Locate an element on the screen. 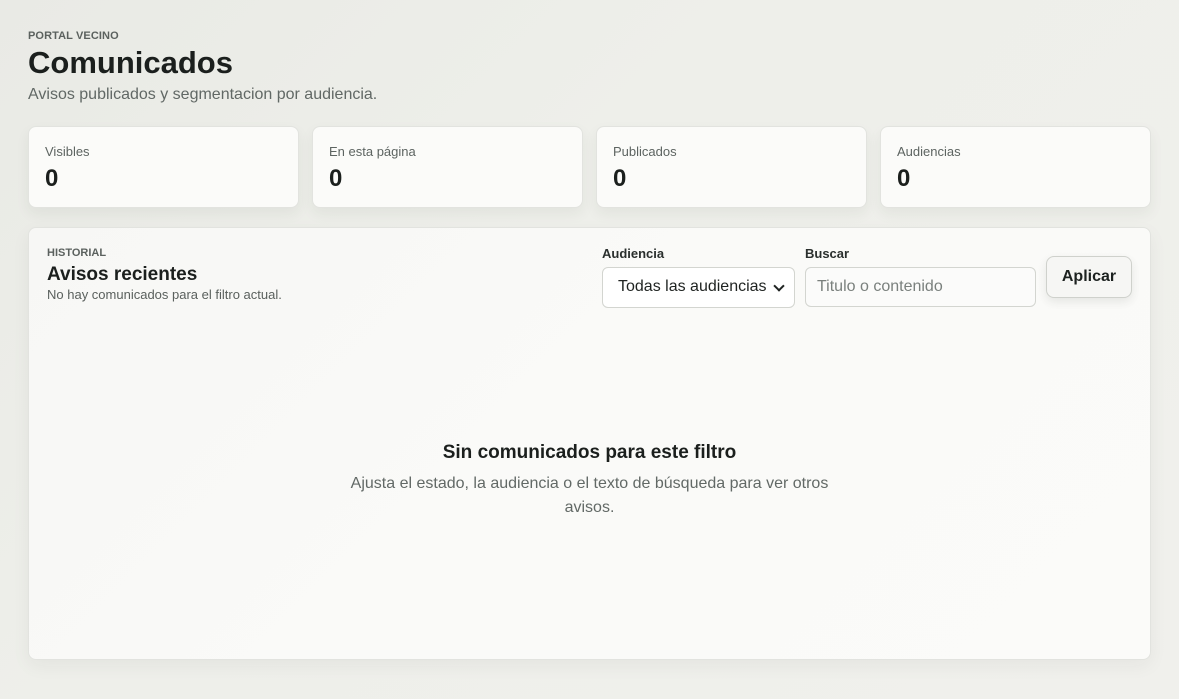 The width and height of the screenshot is (1179, 699). search-field: Buscar is located at coordinates (920, 276).